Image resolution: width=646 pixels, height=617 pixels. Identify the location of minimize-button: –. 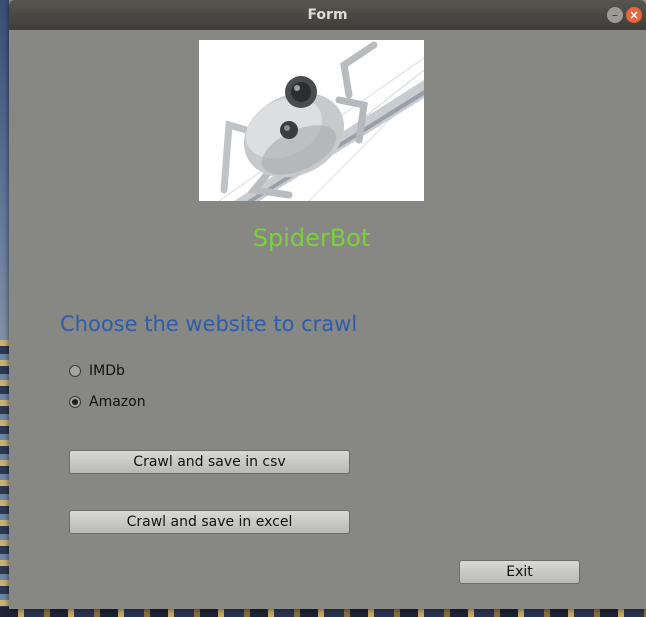
(615, 15).